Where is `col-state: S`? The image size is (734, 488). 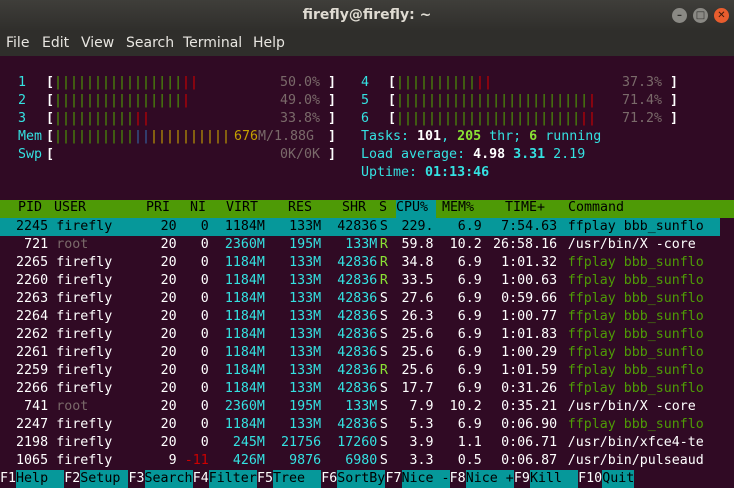
col-state: S is located at coordinates (383, 207).